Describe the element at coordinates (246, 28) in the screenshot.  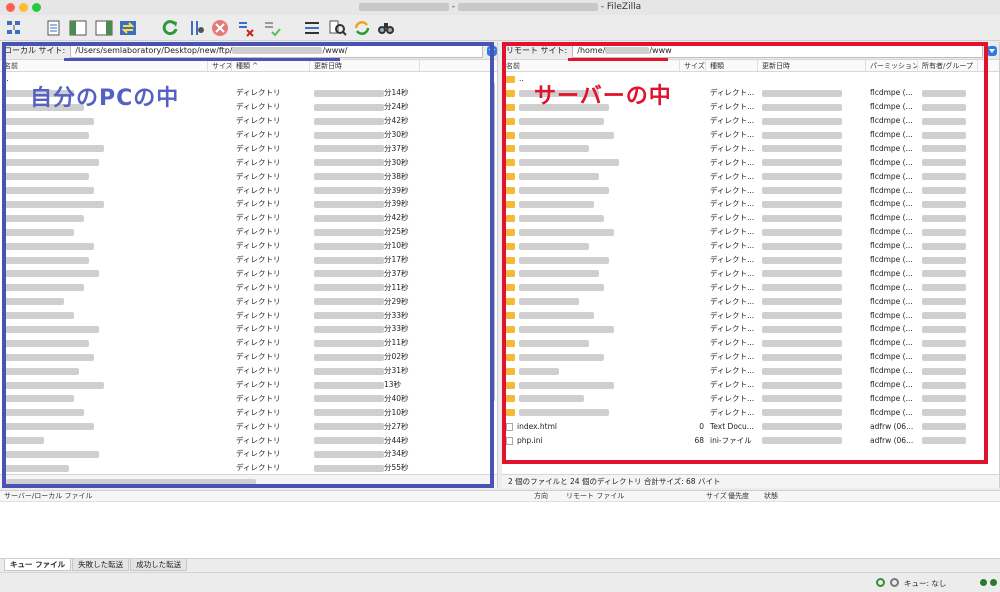
I see `disconnect-icon` at that location.